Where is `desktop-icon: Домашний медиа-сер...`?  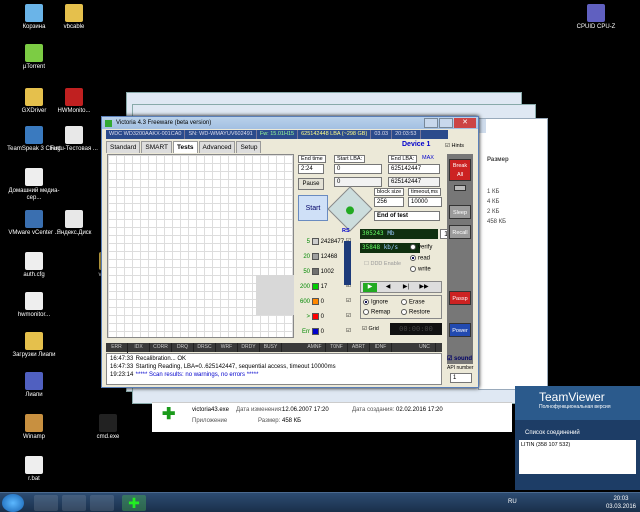
desktop-icon: Домашний медиа-сер... is located at coordinates (34, 185).